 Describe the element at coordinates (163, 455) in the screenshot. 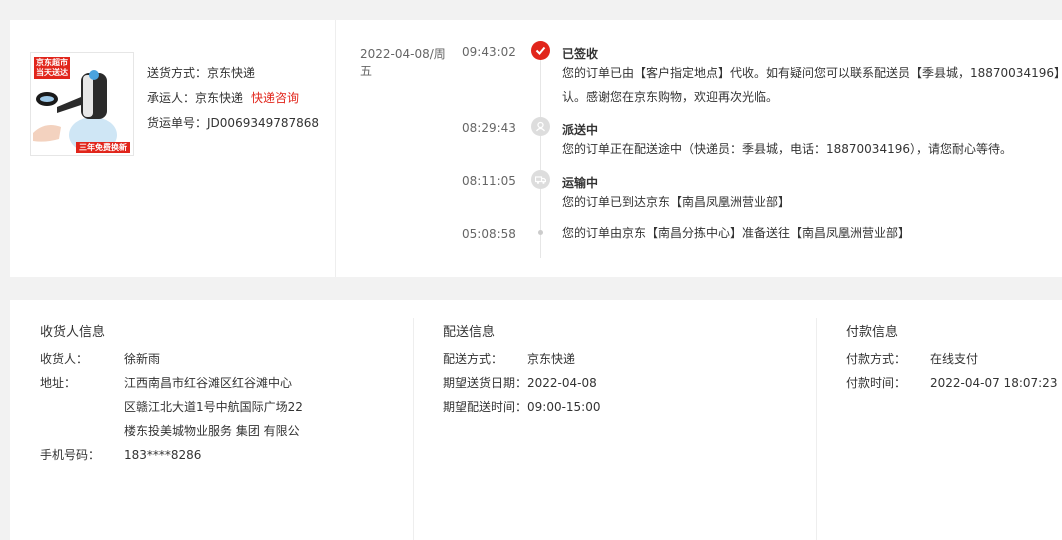

I see `phone-number: 183****8286` at that location.